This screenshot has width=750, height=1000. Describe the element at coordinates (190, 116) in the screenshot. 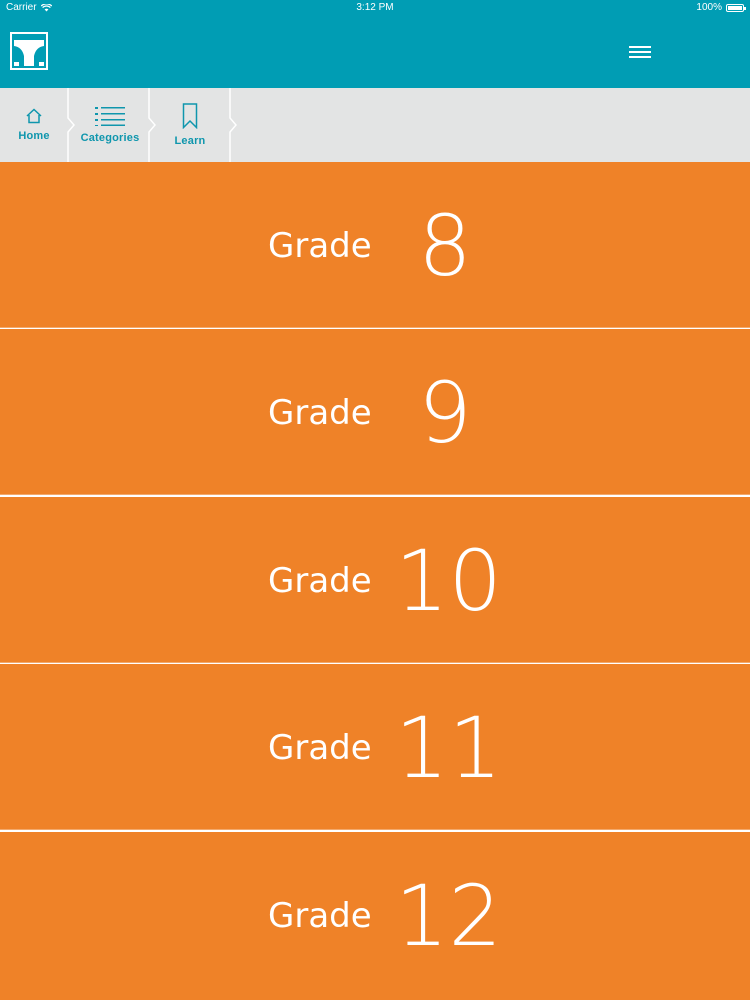

I see `bookmark-icon` at that location.